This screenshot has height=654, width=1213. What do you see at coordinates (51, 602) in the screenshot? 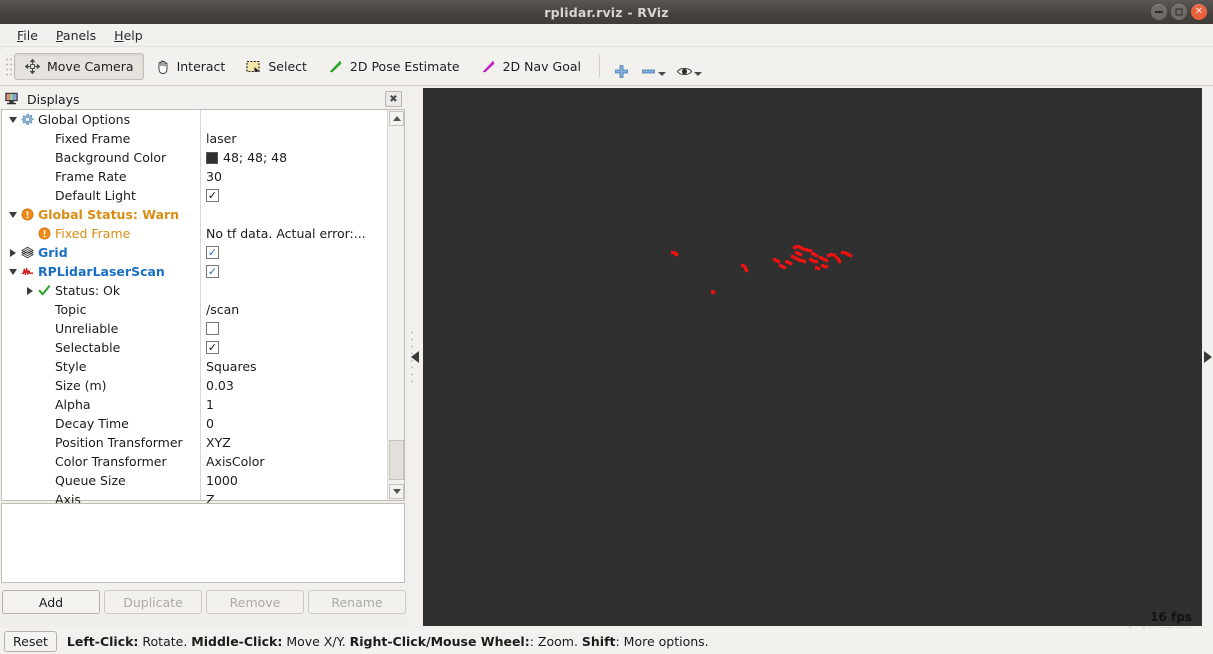
I see `add-button: Add` at bounding box center [51, 602].